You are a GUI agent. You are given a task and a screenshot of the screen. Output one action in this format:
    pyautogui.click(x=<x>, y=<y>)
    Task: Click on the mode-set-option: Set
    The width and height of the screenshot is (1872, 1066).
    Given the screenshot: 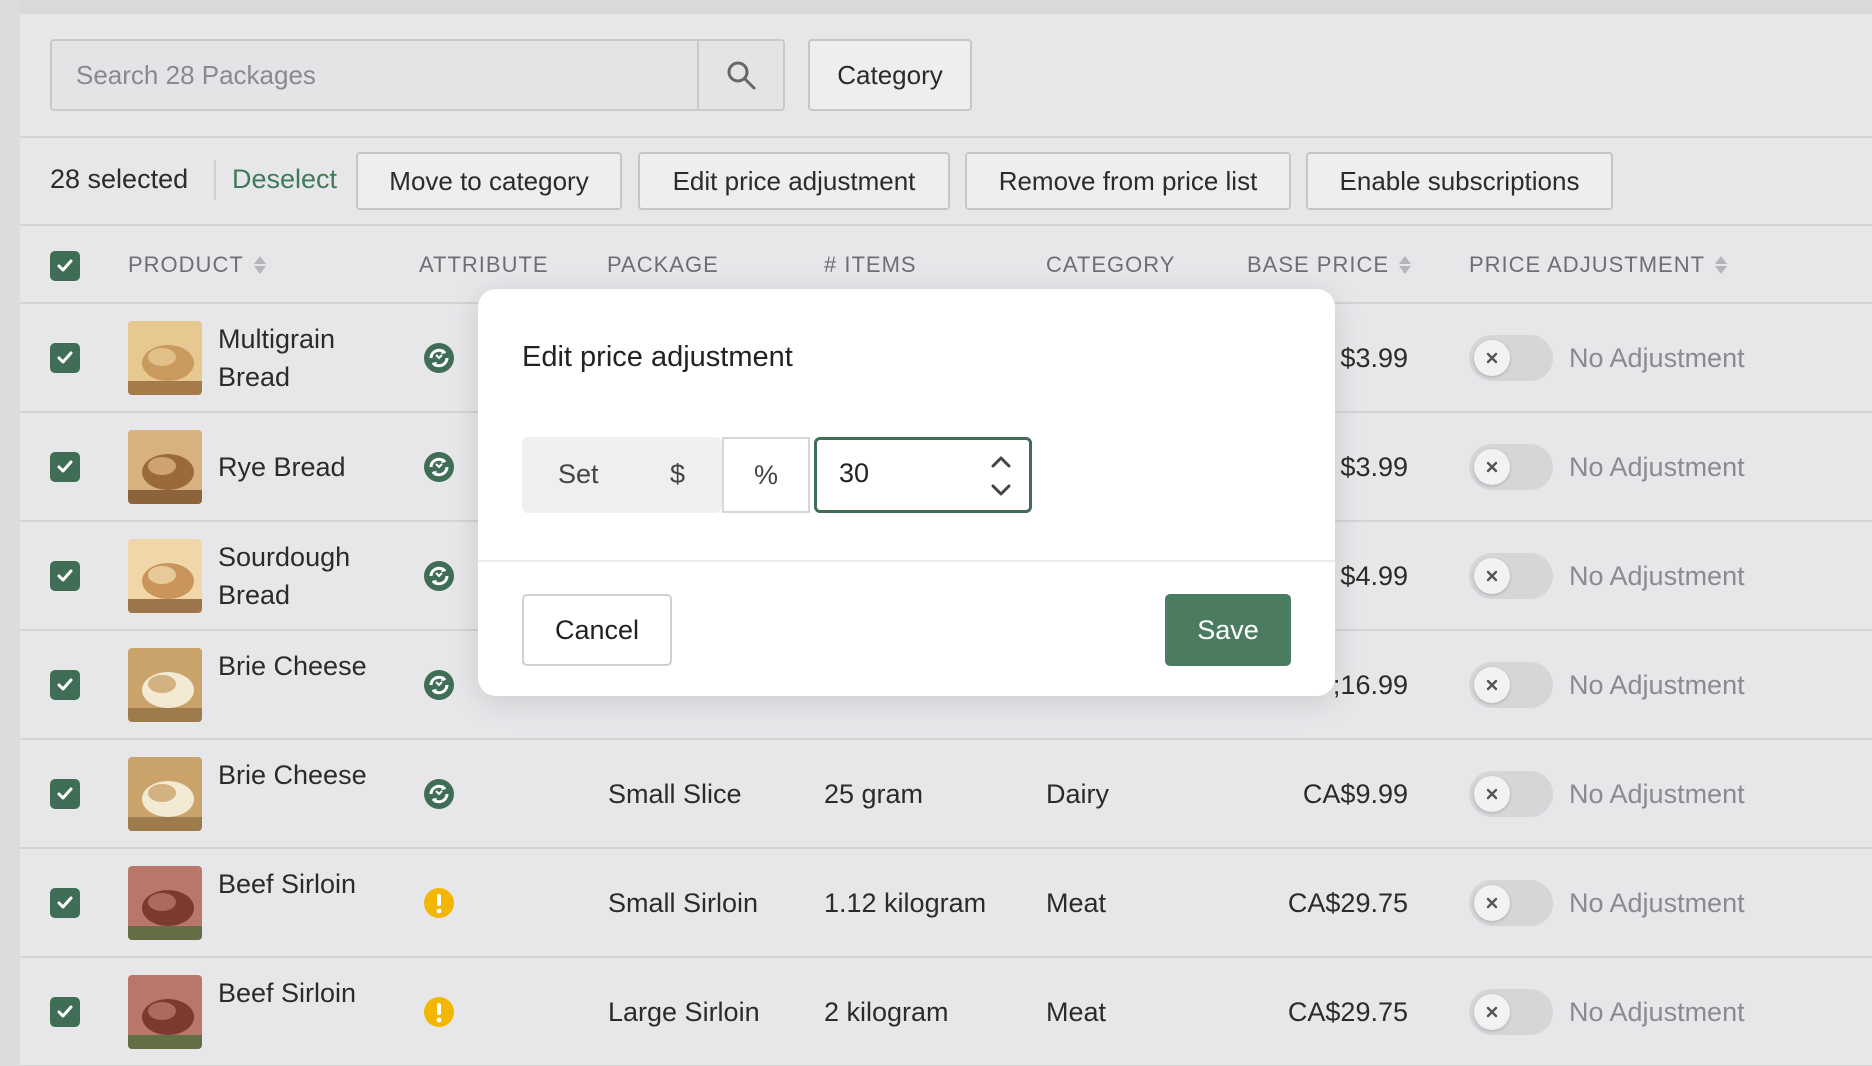 What is the action you would take?
    pyautogui.click(x=578, y=474)
    